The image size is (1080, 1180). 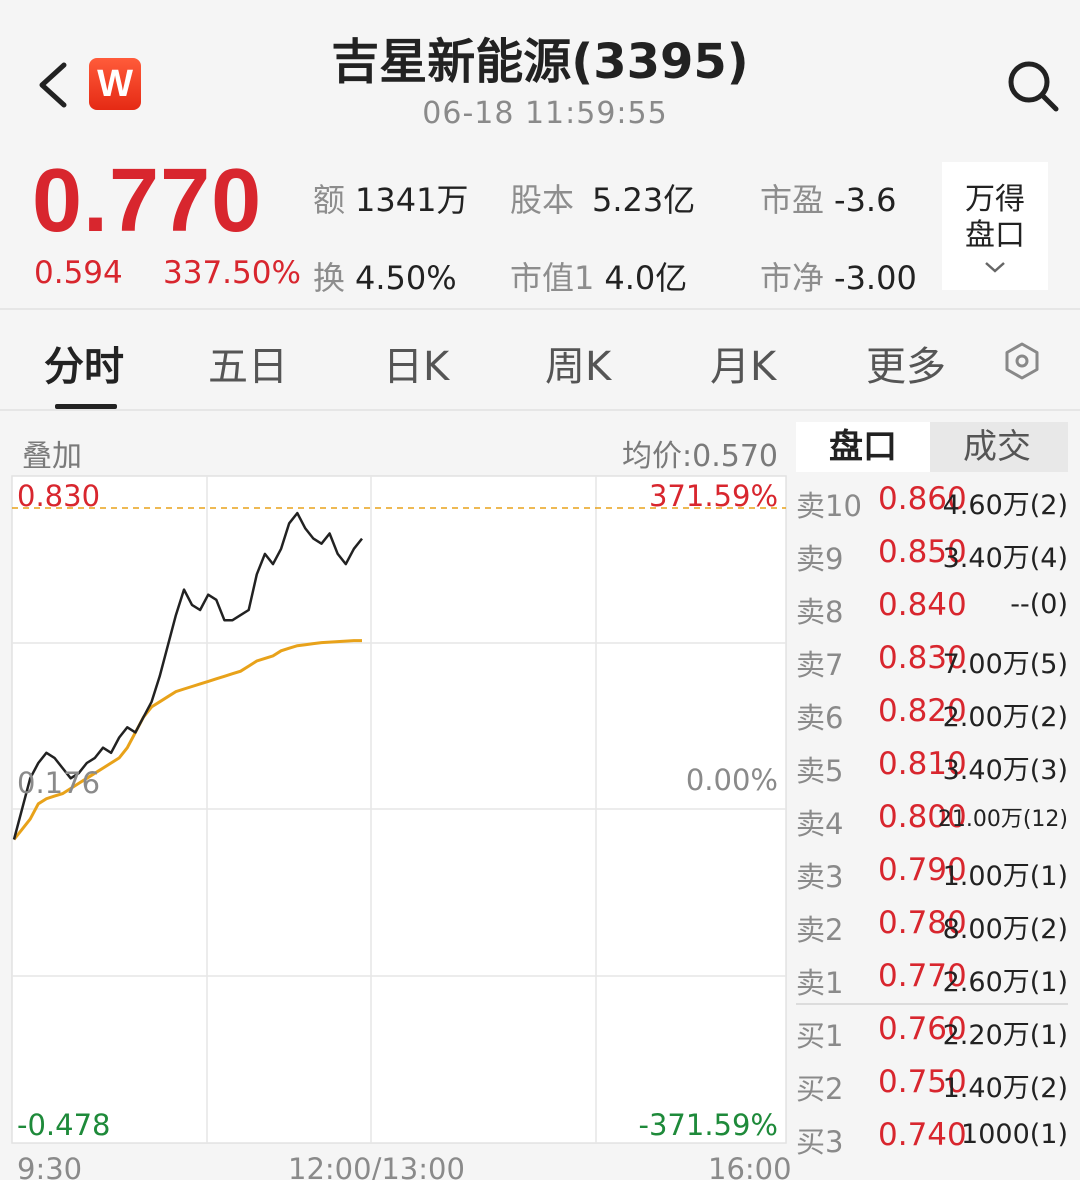 I want to click on ask-row: 卖10 0.860 4.60万(2), so click(x=933, y=501).